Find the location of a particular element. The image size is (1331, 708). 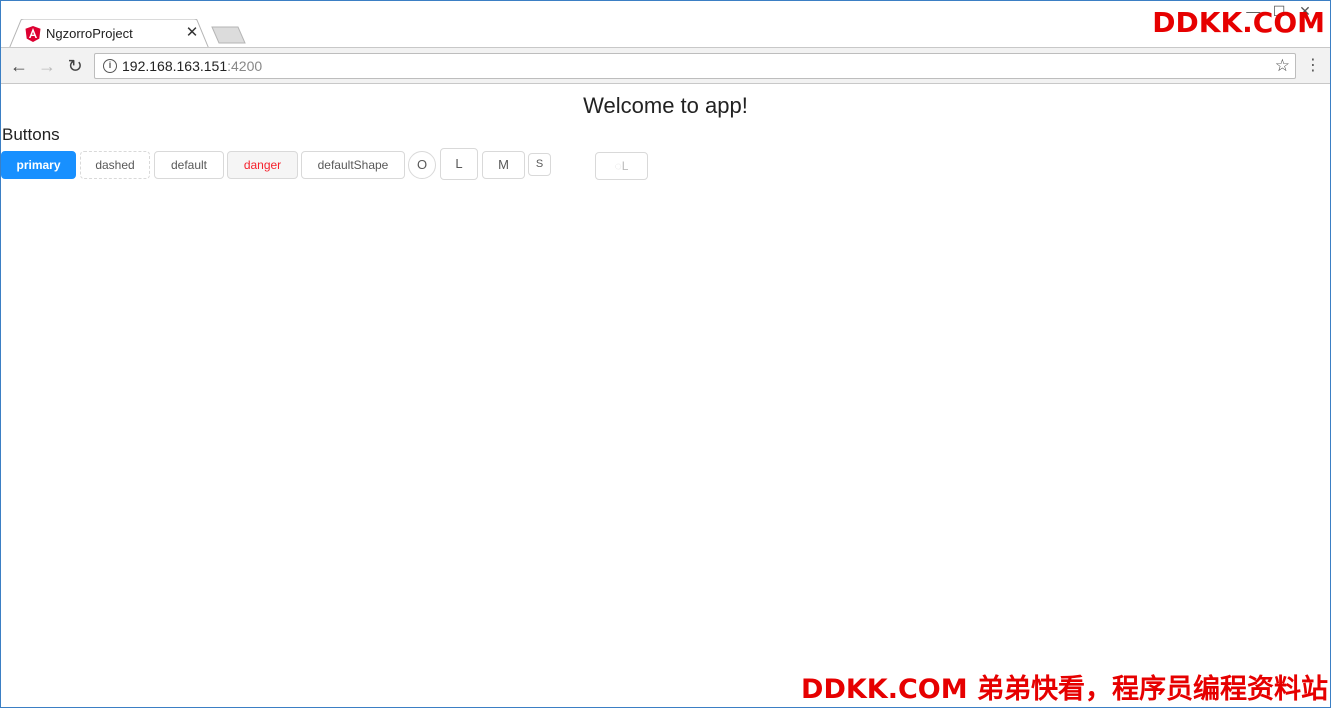

url-text: 192.168.163.151:4200 is located at coordinates (192, 66).